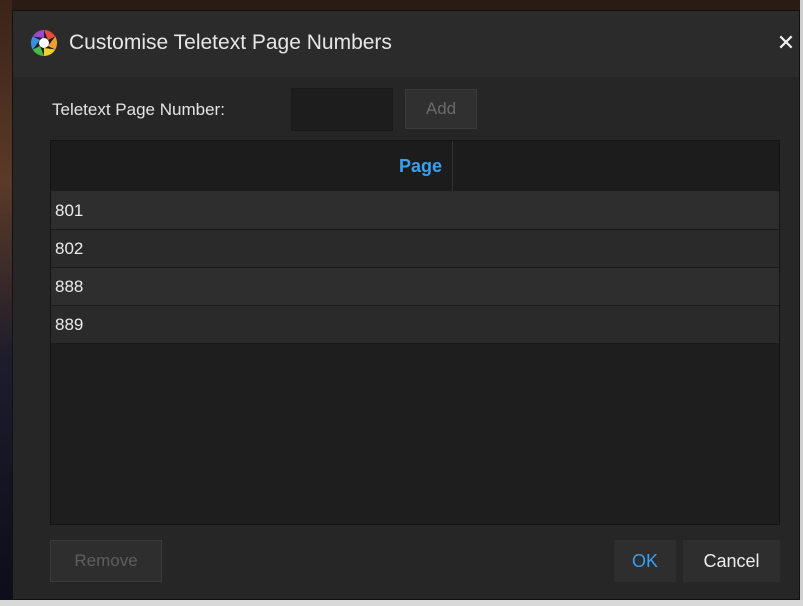 The image size is (803, 606). Describe the element at coordinates (401, 5) in the screenshot. I see `background-desktop-top` at that location.